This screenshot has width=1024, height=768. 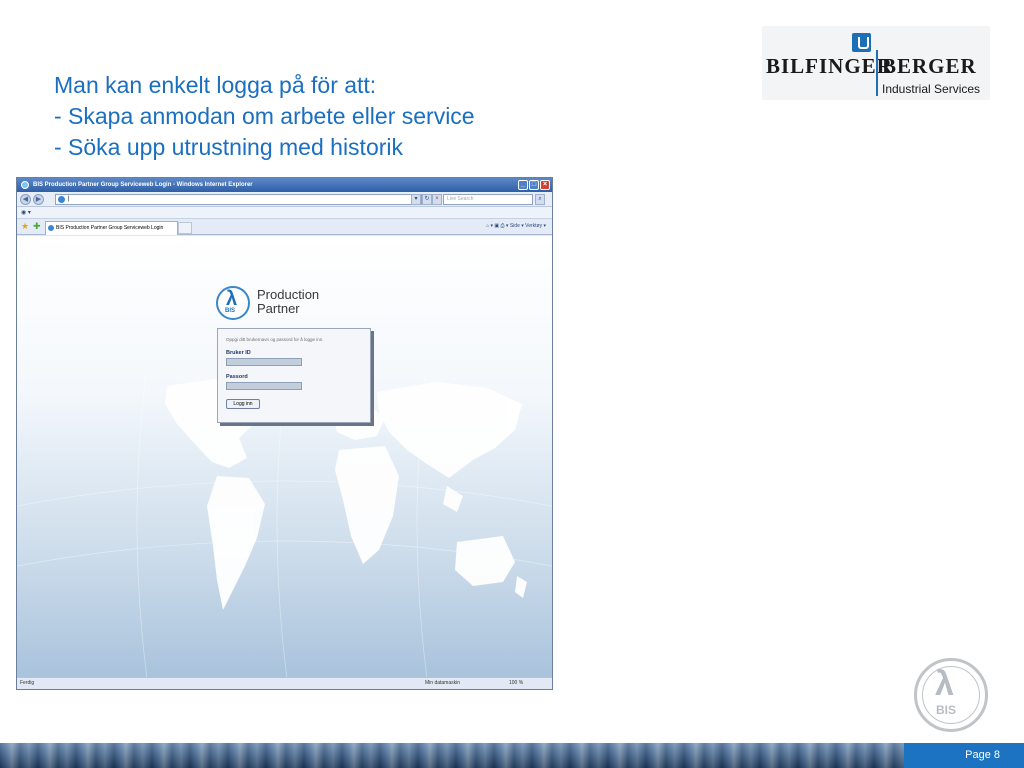 I want to click on new-tab-button, so click(x=185, y=228).